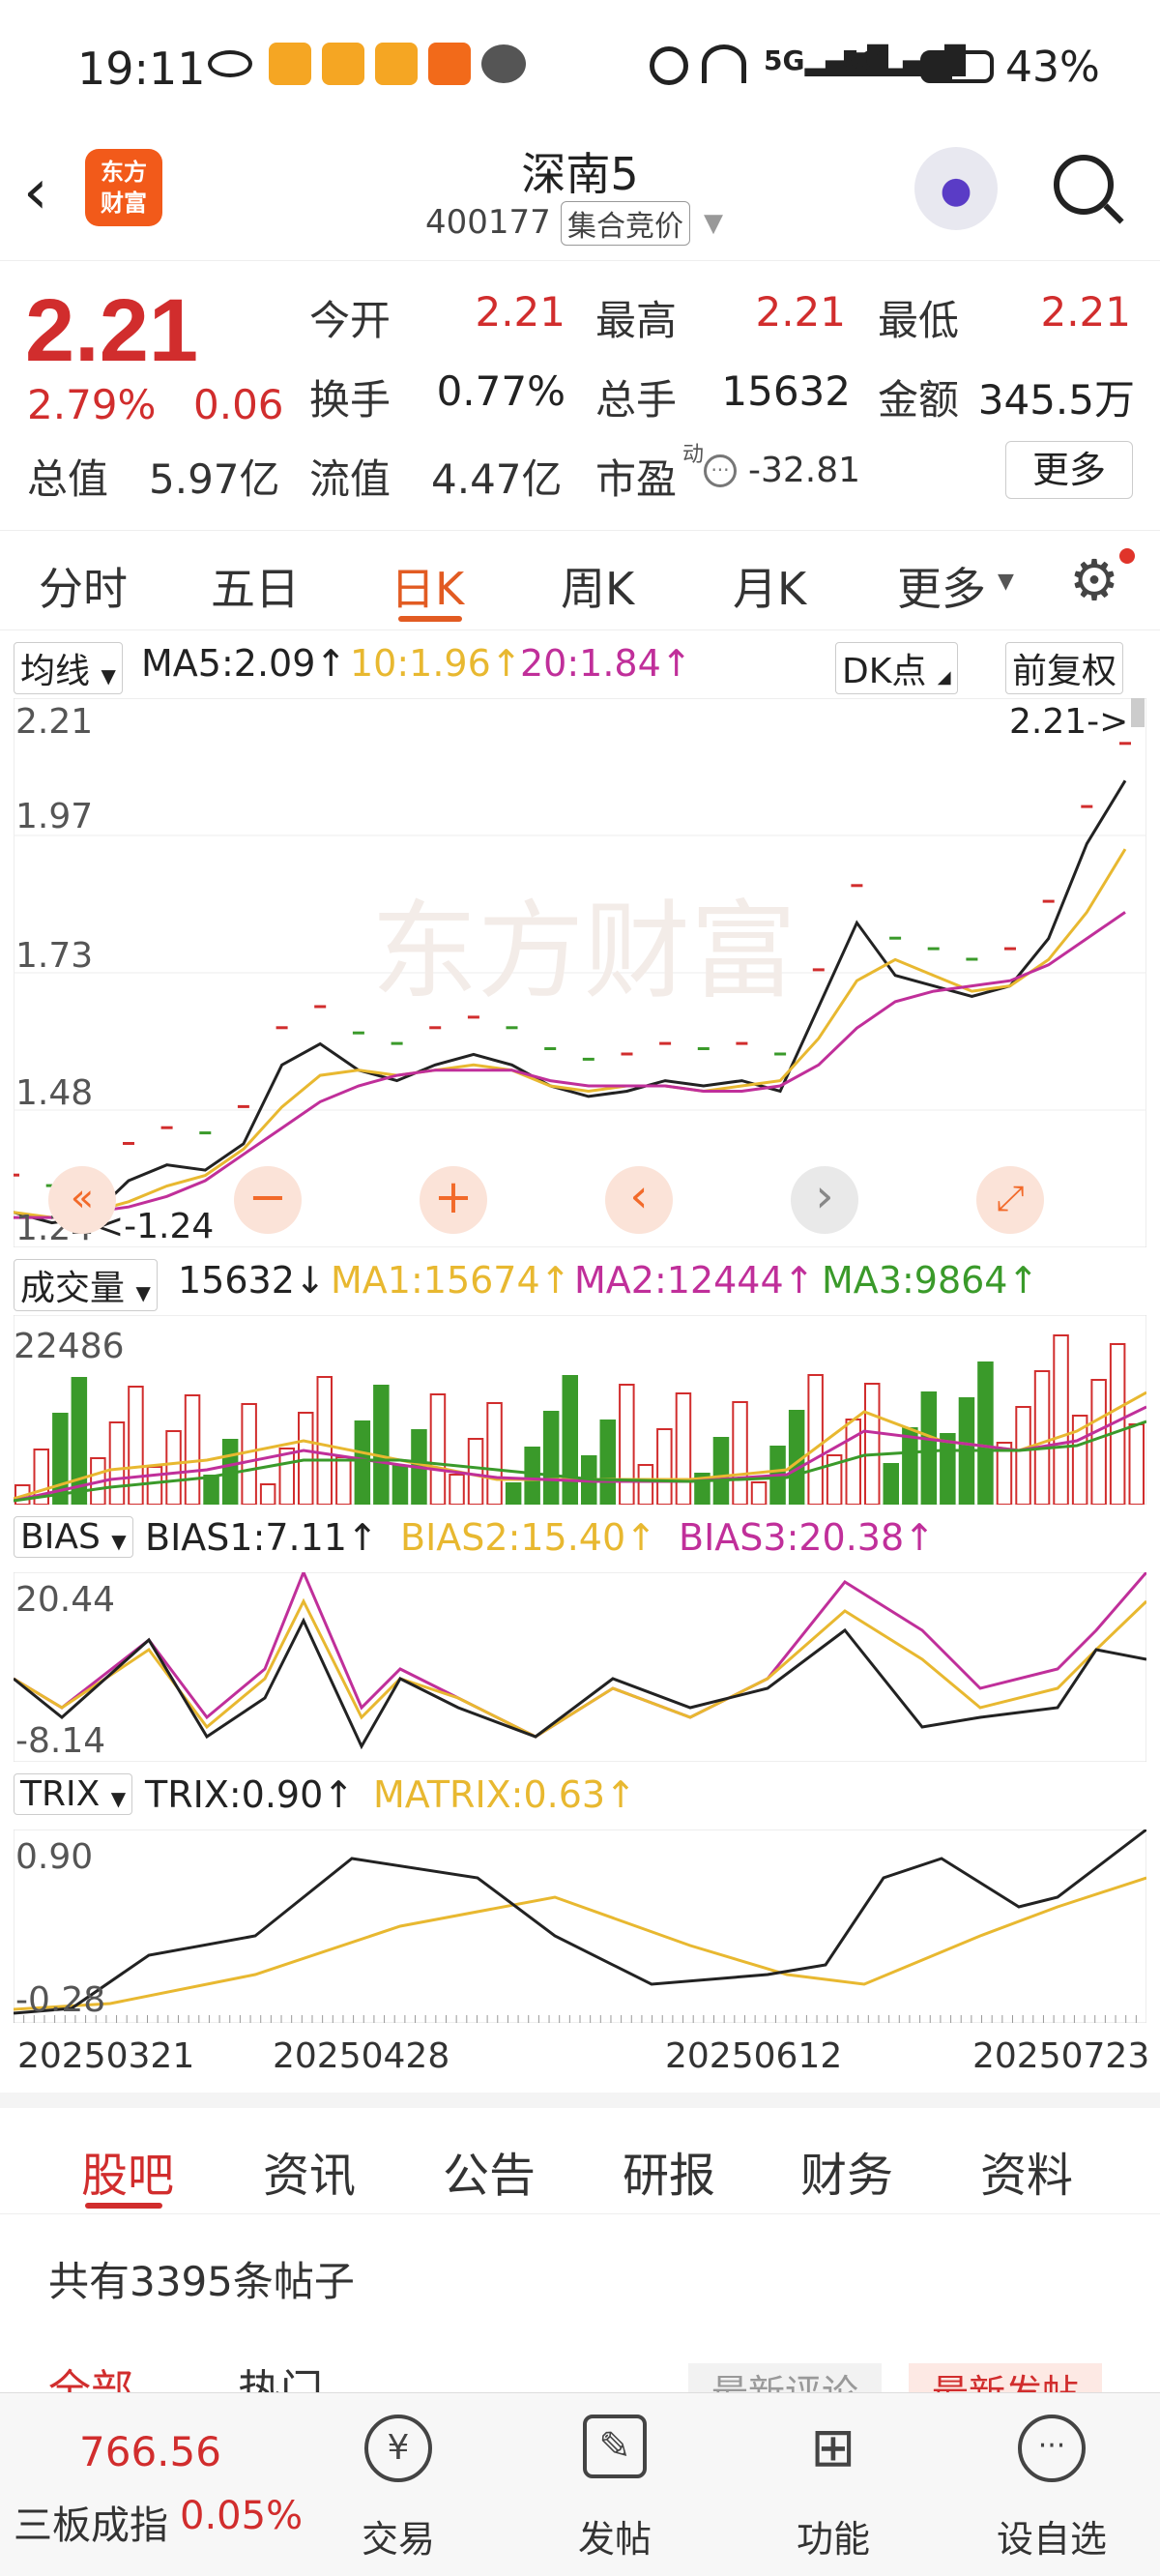 This screenshot has width=1160, height=2576. What do you see at coordinates (74, 1794) in the screenshot?
I see `trix-selector: TRIX ▼` at bounding box center [74, 1794].